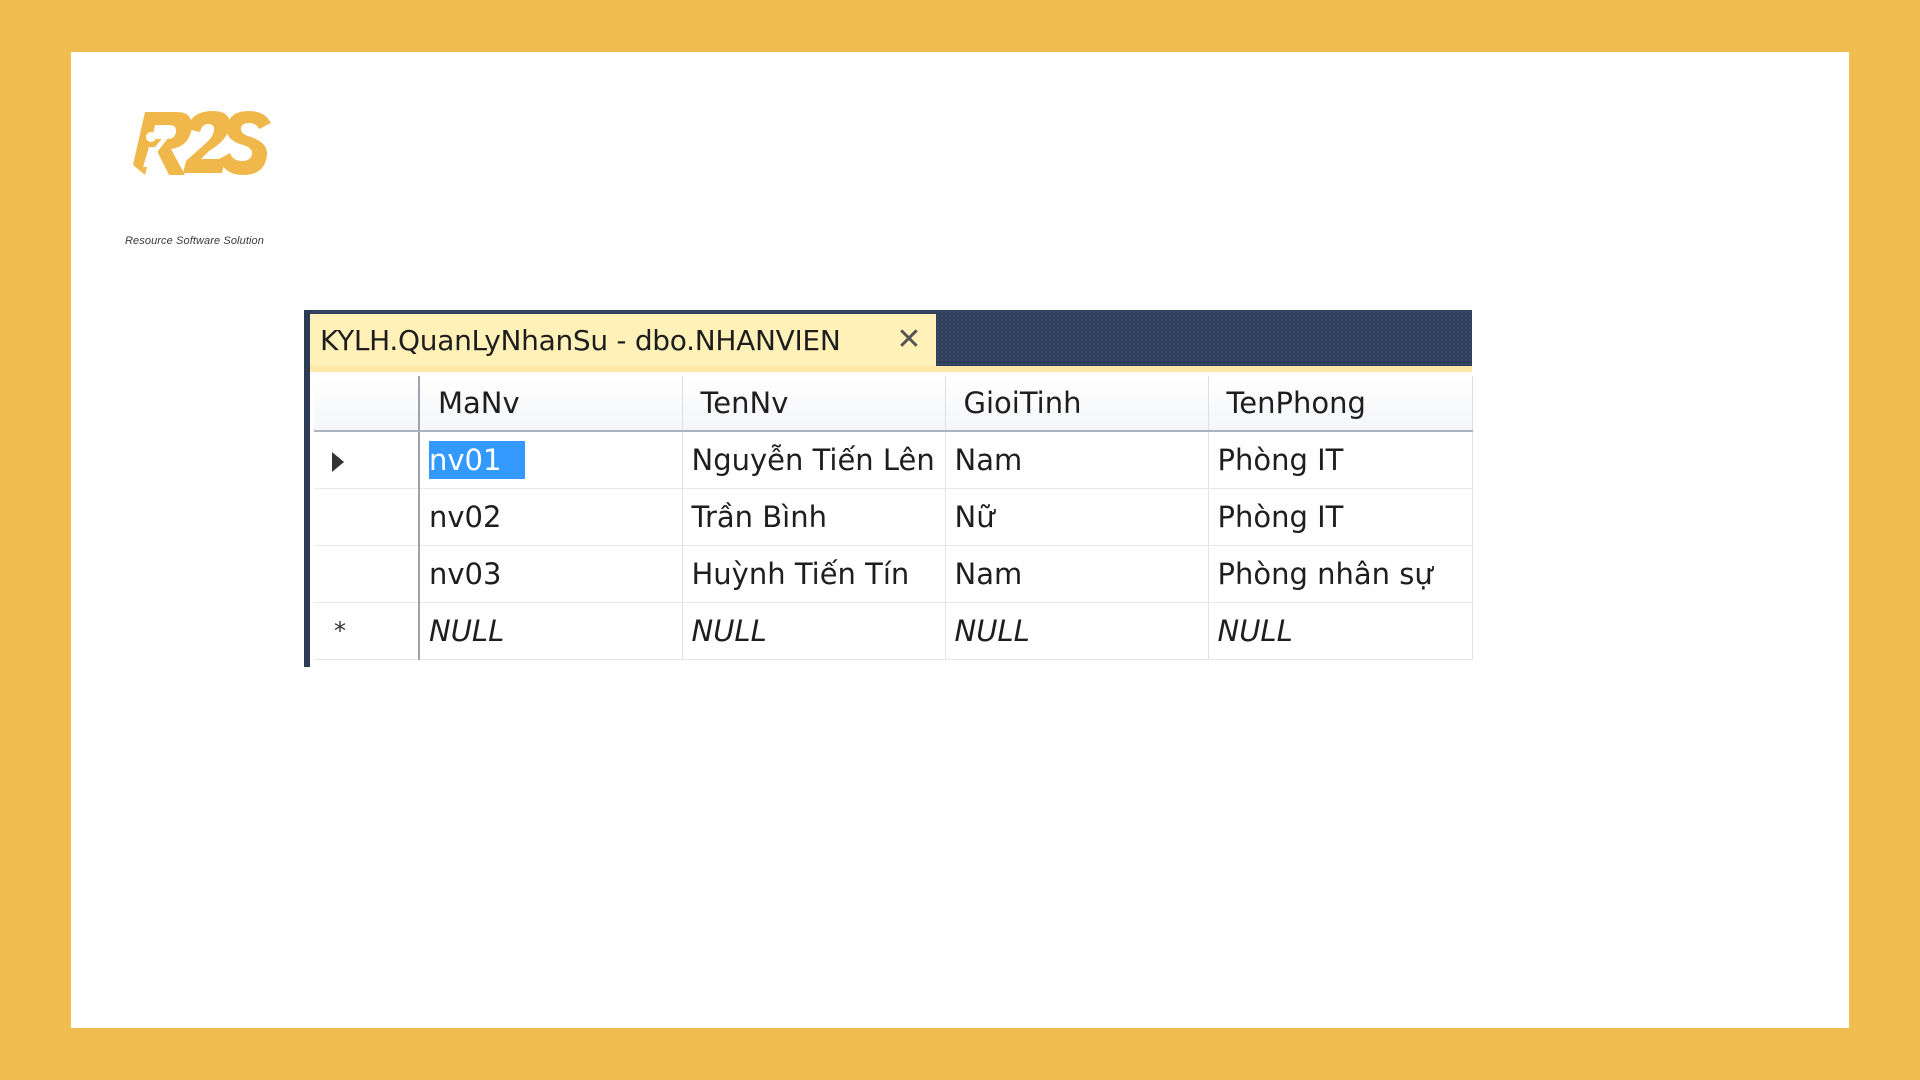 The width and height of the screenshot is (1920, 1080). Describe the element at coordinates (551, 574) in the screenshot. I see `cell-manv: nv03` at that location.